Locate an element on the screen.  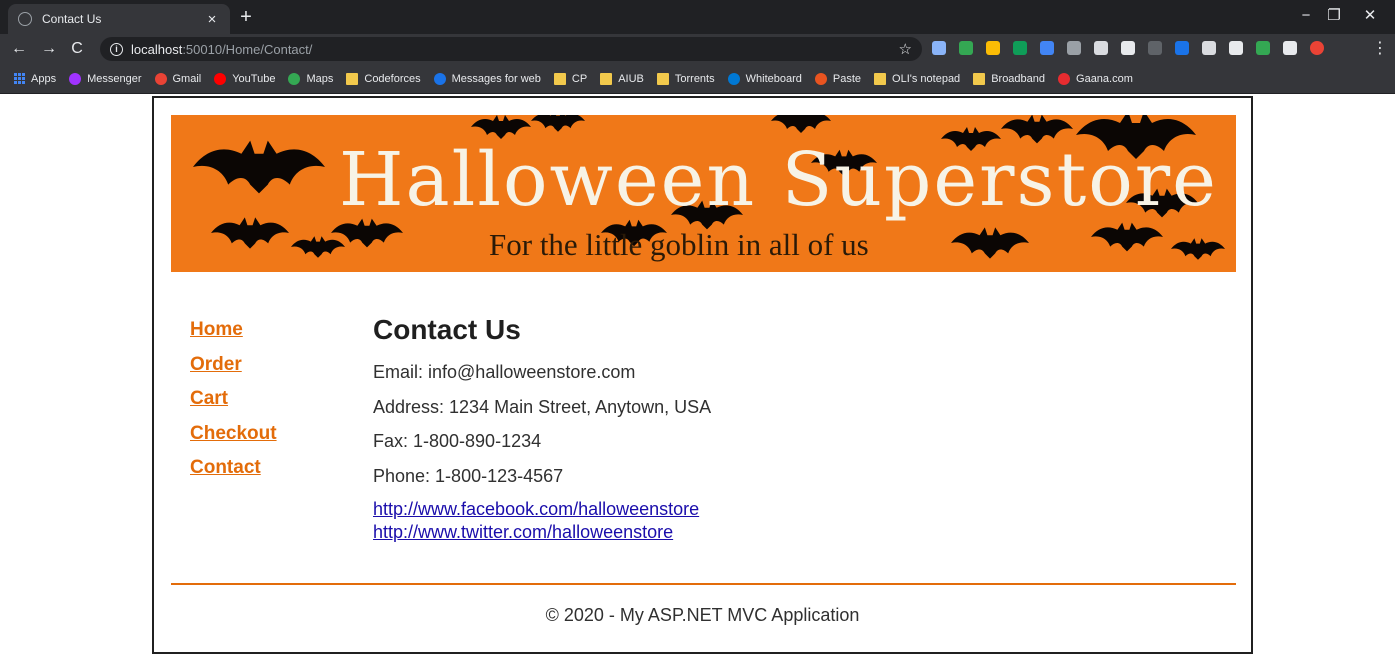
bookmark-label: Codeforces is located at coordinates (392, 78).